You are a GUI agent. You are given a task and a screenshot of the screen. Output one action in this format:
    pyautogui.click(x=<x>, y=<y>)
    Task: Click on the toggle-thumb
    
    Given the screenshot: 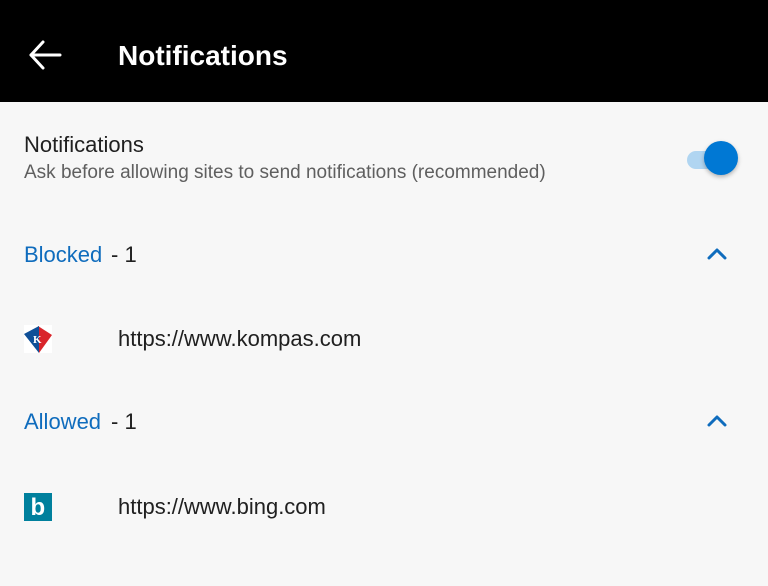 What is the action you would take?
    pyautogui.click(x=721, y=158)
    